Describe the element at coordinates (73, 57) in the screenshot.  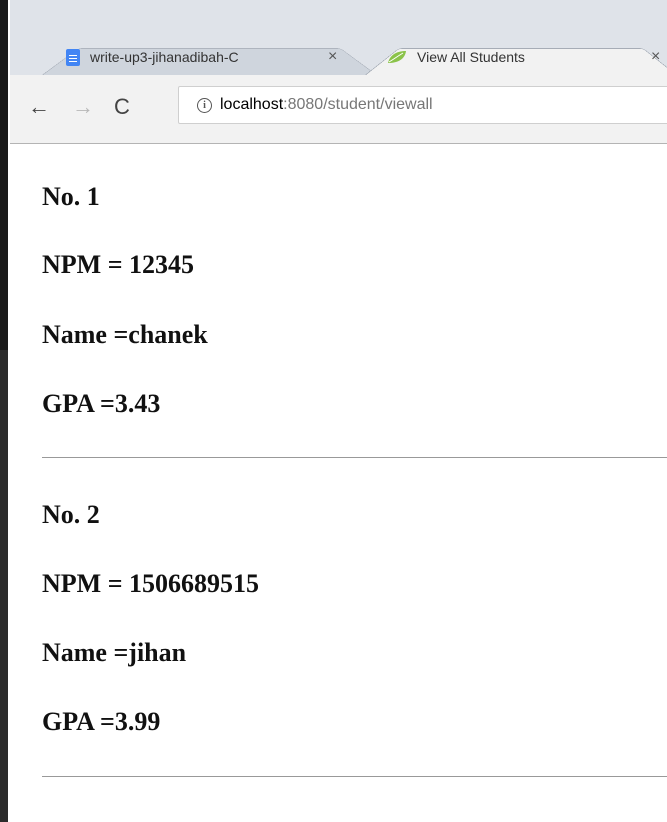
I see `google-docs-icon` at that location.